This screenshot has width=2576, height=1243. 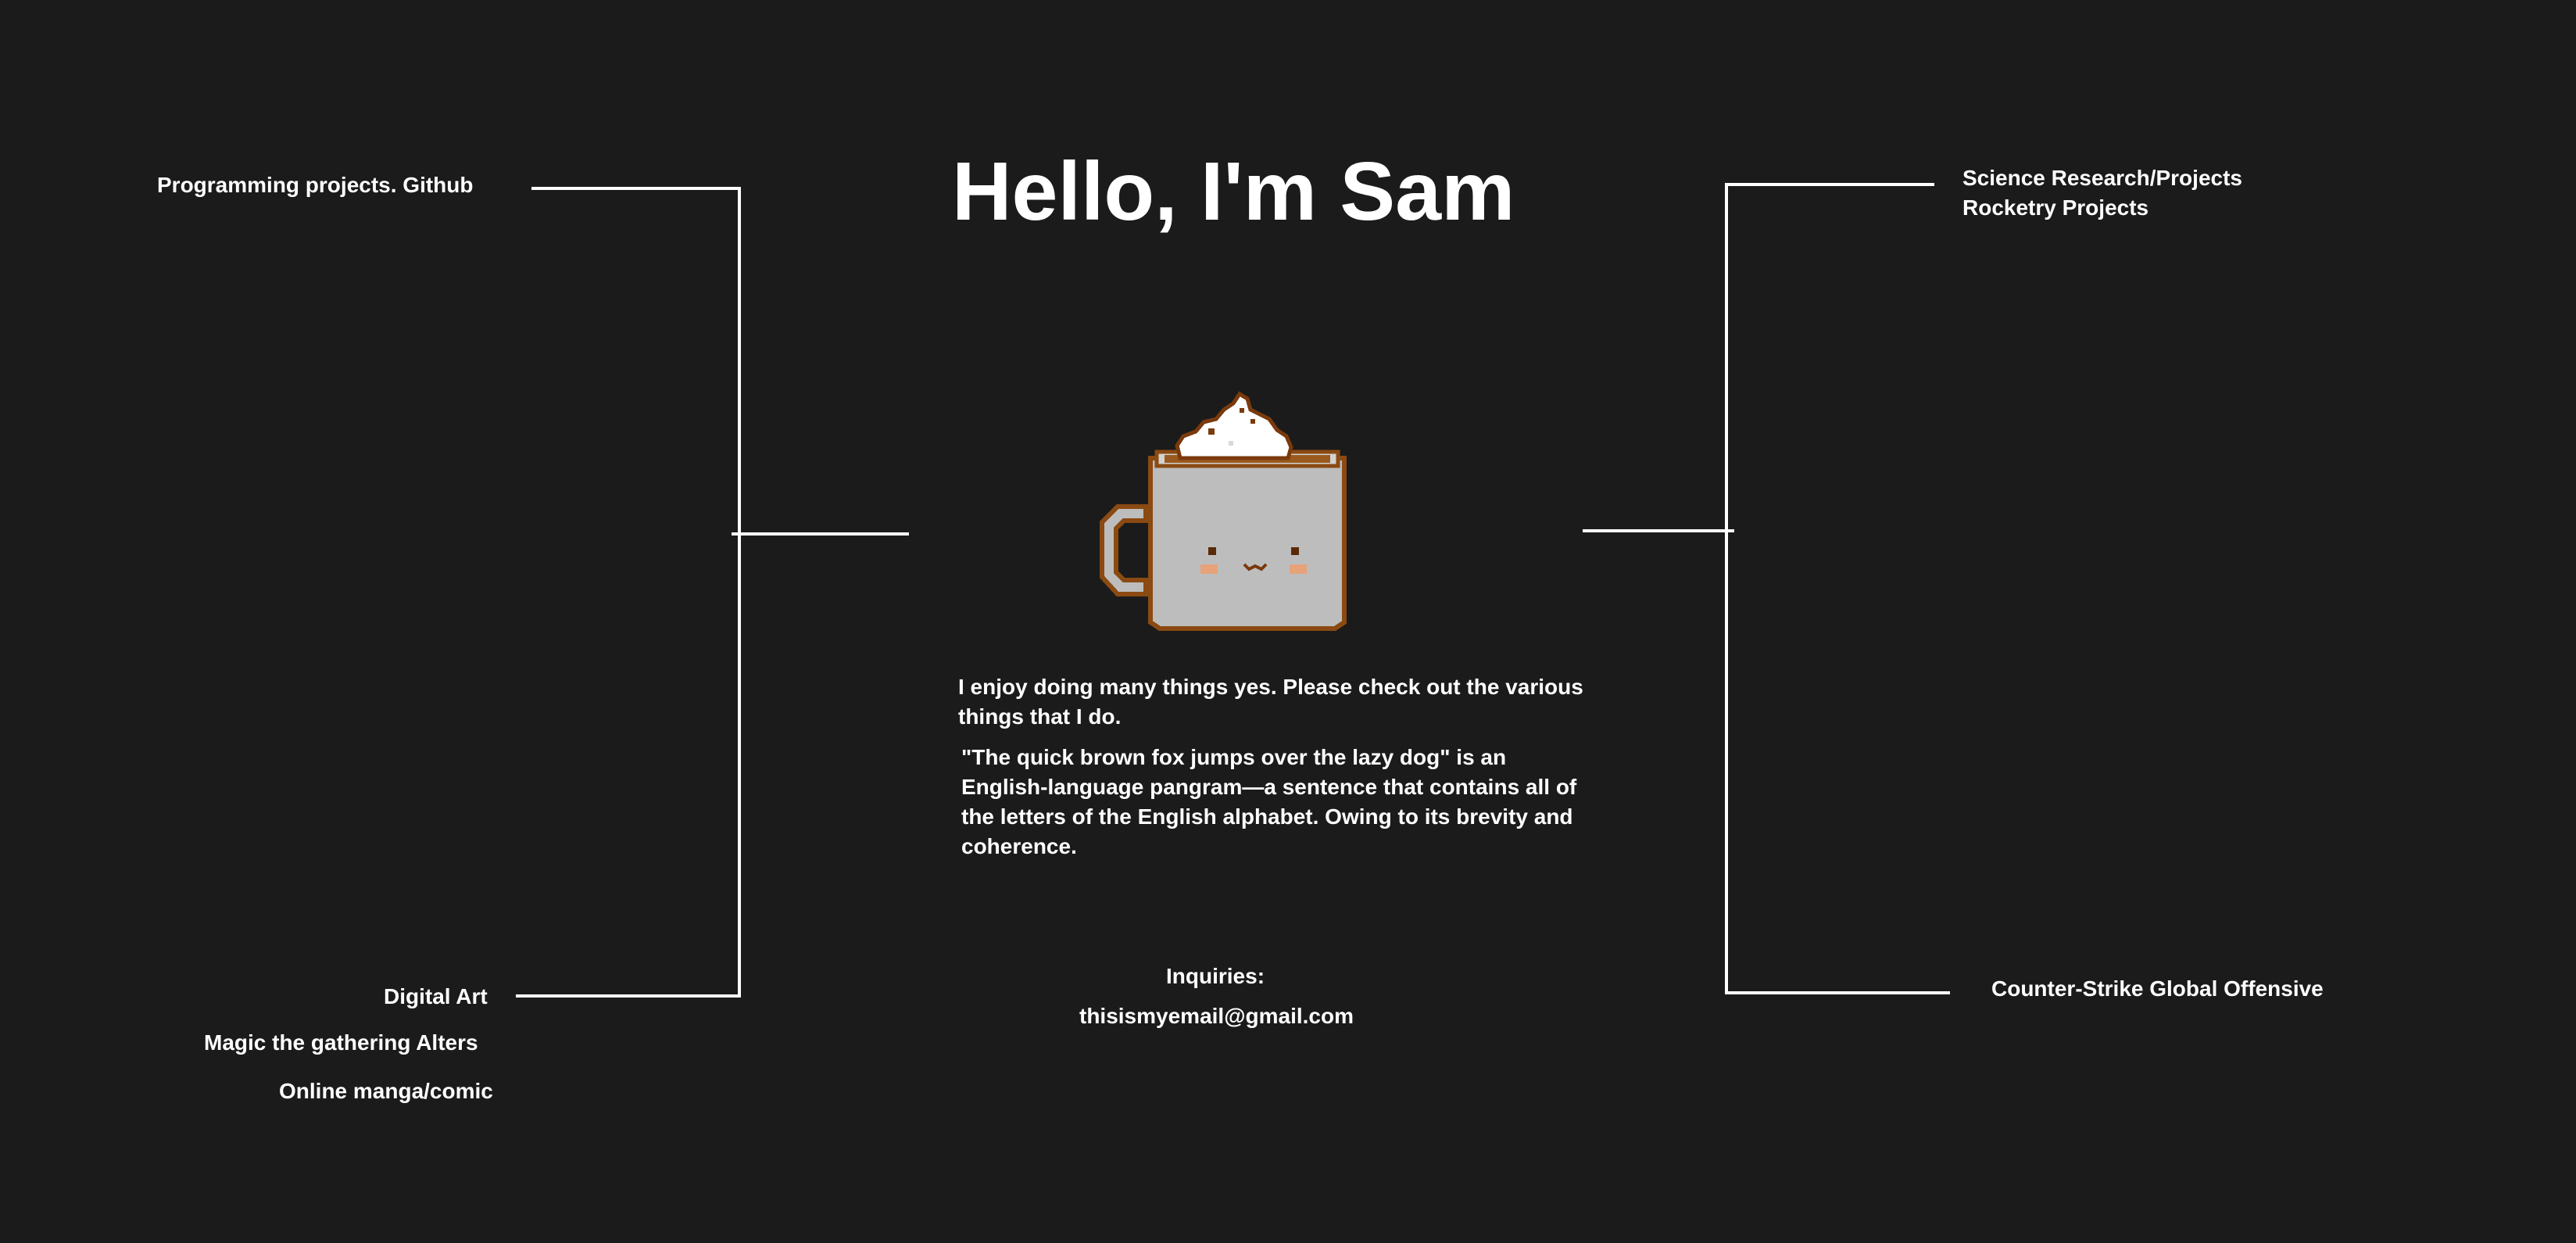 I want to click on left-top-connector, so click(x=636, y=360).